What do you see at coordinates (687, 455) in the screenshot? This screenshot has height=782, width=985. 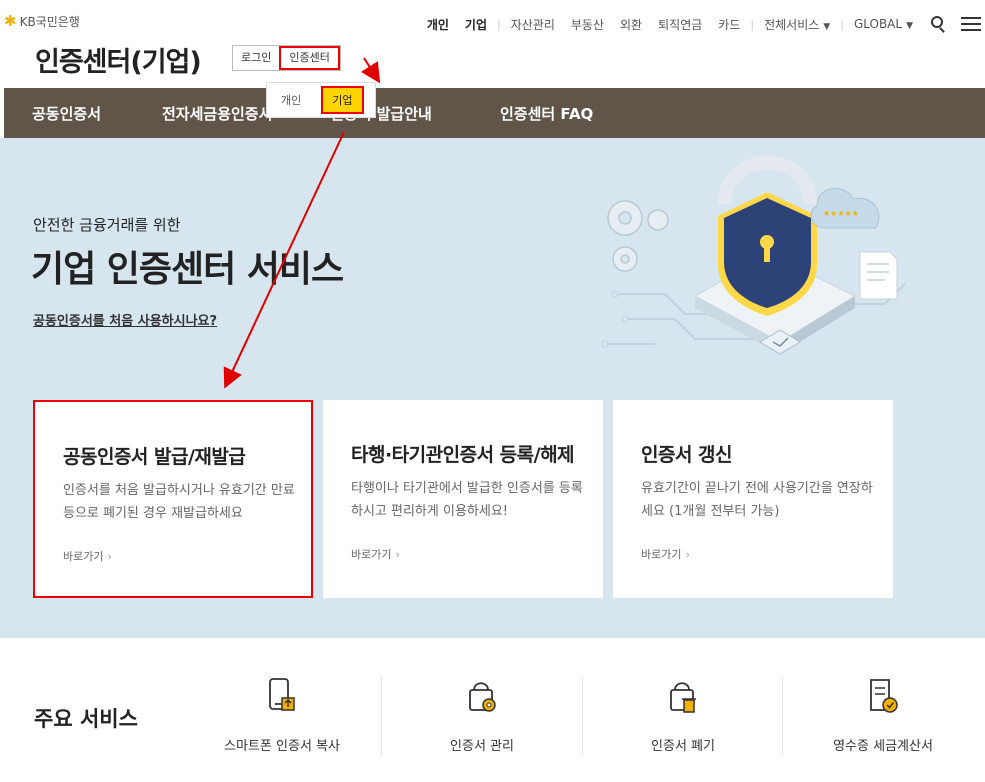 I see `card-title: 인증서 갱신` at bounding box center [687, 455].